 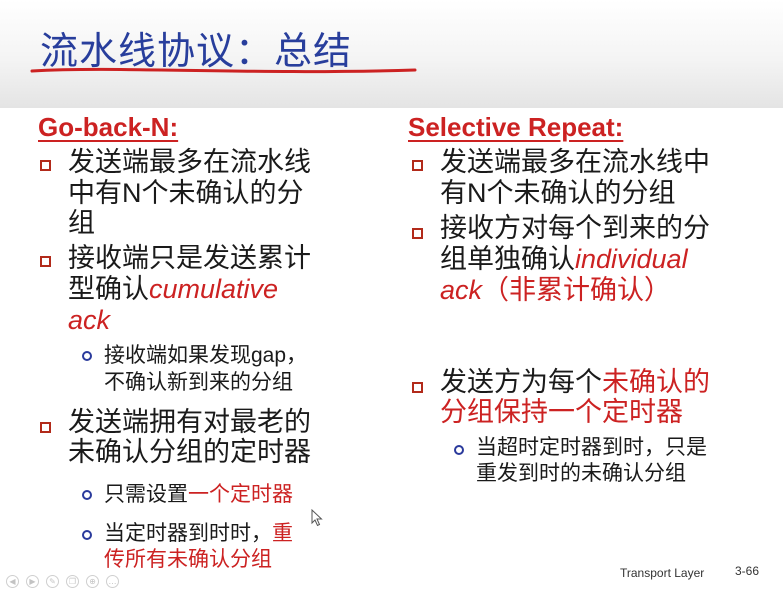 What do you see at coordinates (92, 581) in the screenshot?
I see `zoom-icon: ⊕` at bounding box center [92, 581].